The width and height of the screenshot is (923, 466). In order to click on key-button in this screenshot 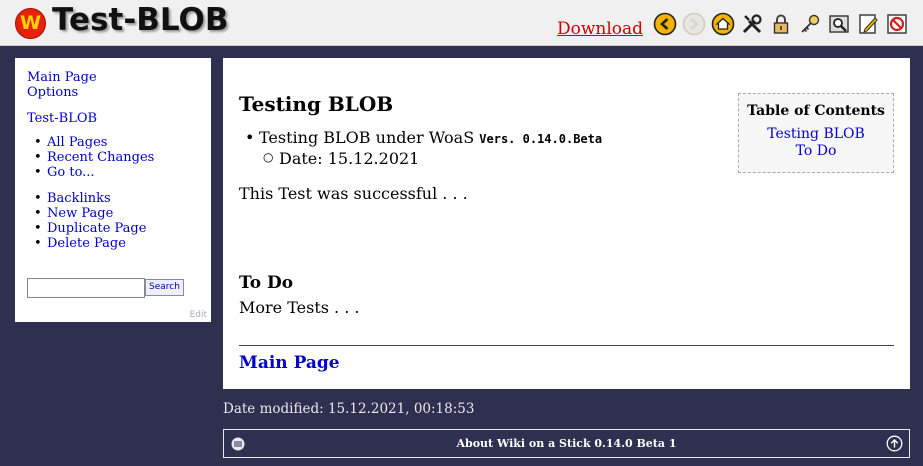, I will do `click(810, 24)`.